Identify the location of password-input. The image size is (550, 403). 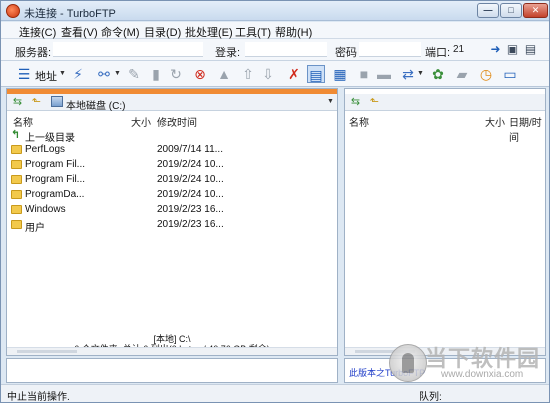
(390, 49).